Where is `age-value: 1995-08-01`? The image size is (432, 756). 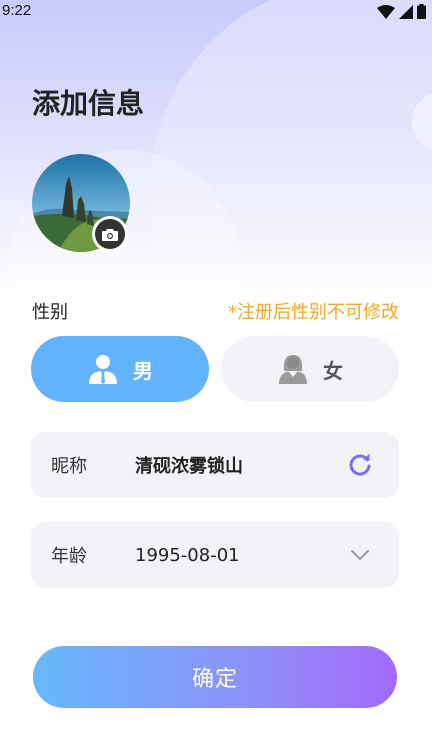
age-value: 1995-08-01 is located at coordinates (187, 555).